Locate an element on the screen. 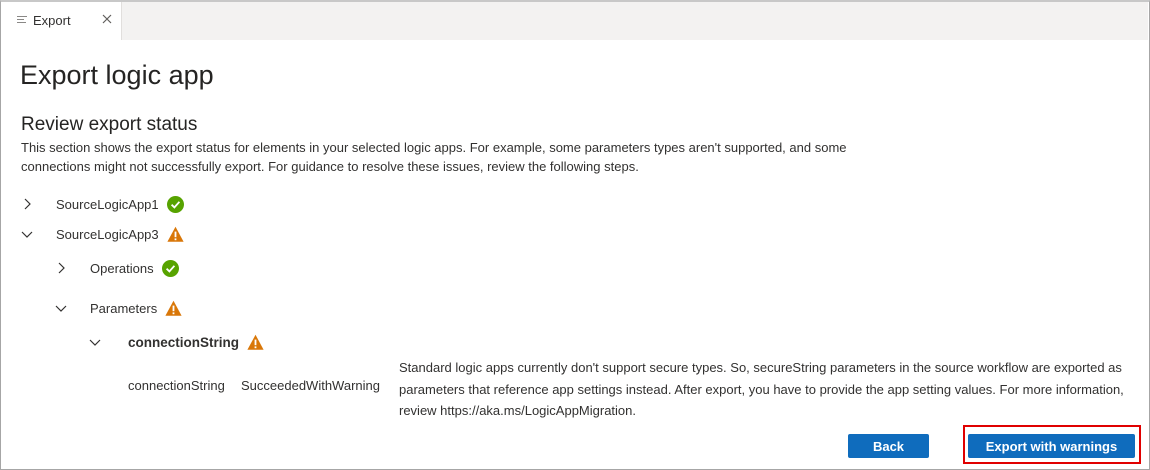  tab-label: Export is located at coordinates (52, 20).